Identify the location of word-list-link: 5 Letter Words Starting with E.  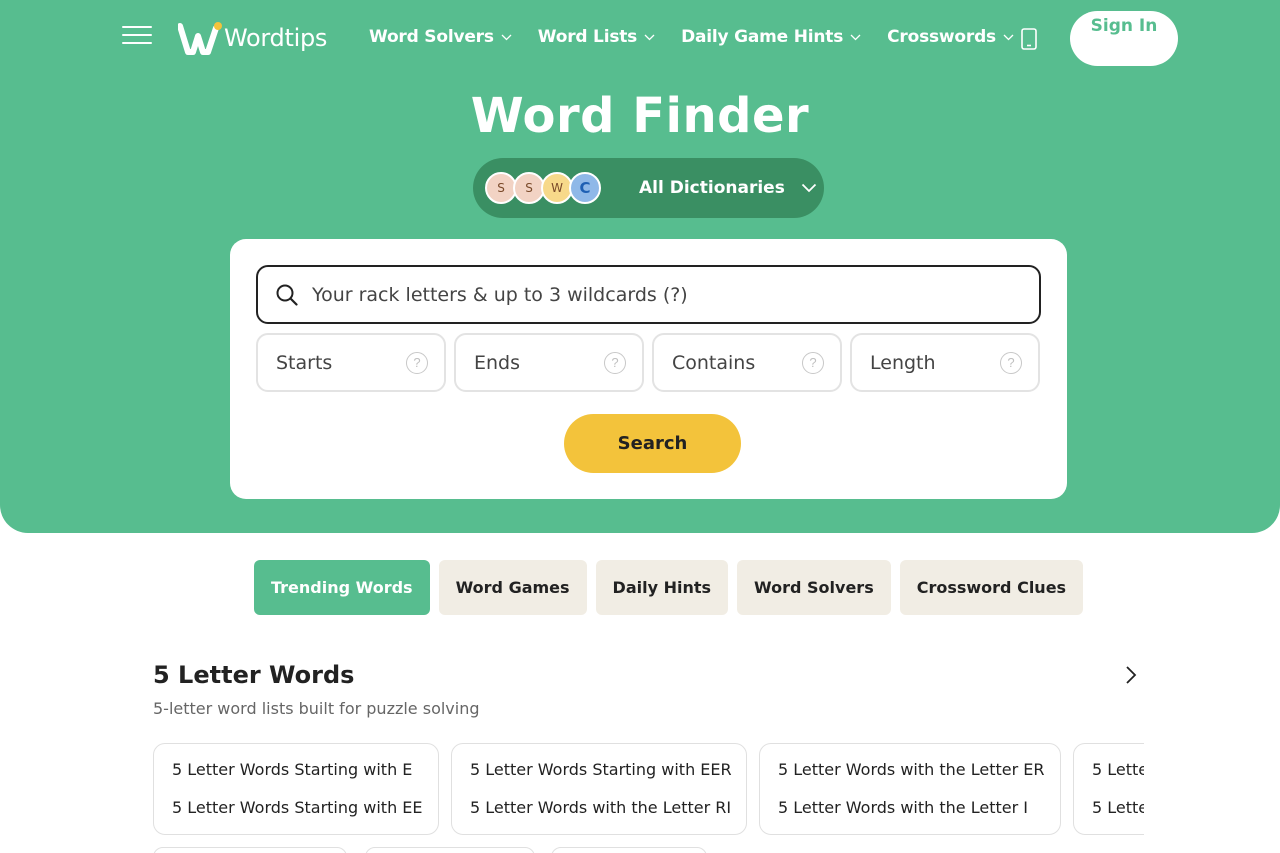
(296, 769).